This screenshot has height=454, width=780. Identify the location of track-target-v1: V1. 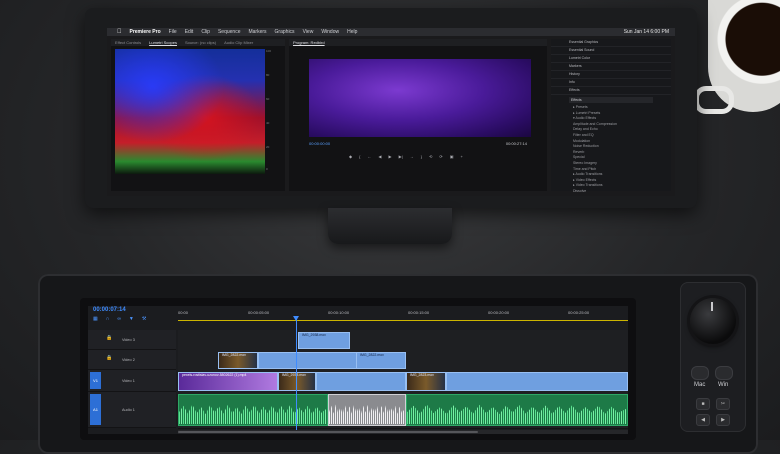
(95, 380).